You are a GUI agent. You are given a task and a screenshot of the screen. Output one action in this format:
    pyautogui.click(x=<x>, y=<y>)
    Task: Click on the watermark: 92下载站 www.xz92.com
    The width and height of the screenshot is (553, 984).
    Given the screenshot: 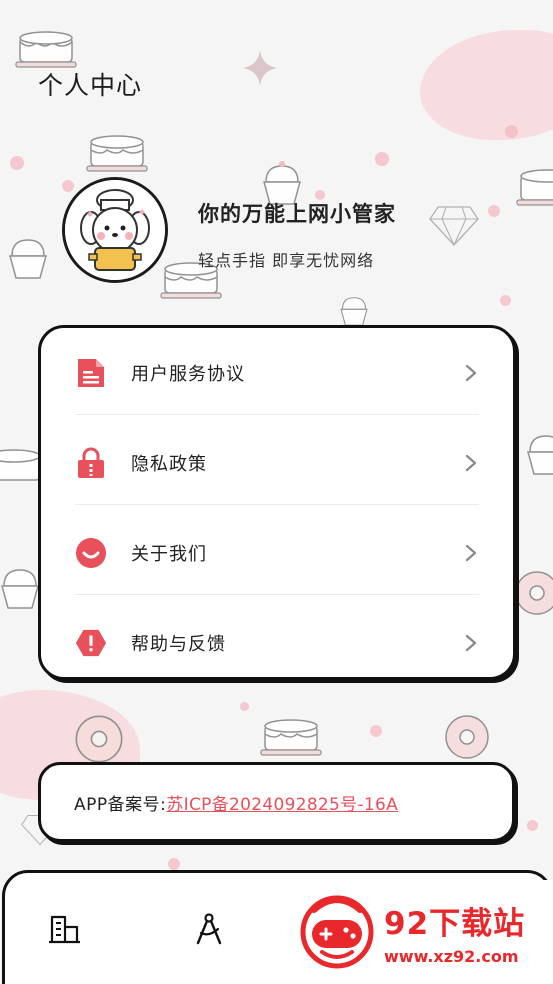 What is the action you would take?
    pyautogui.click(x=410, y=932)
    